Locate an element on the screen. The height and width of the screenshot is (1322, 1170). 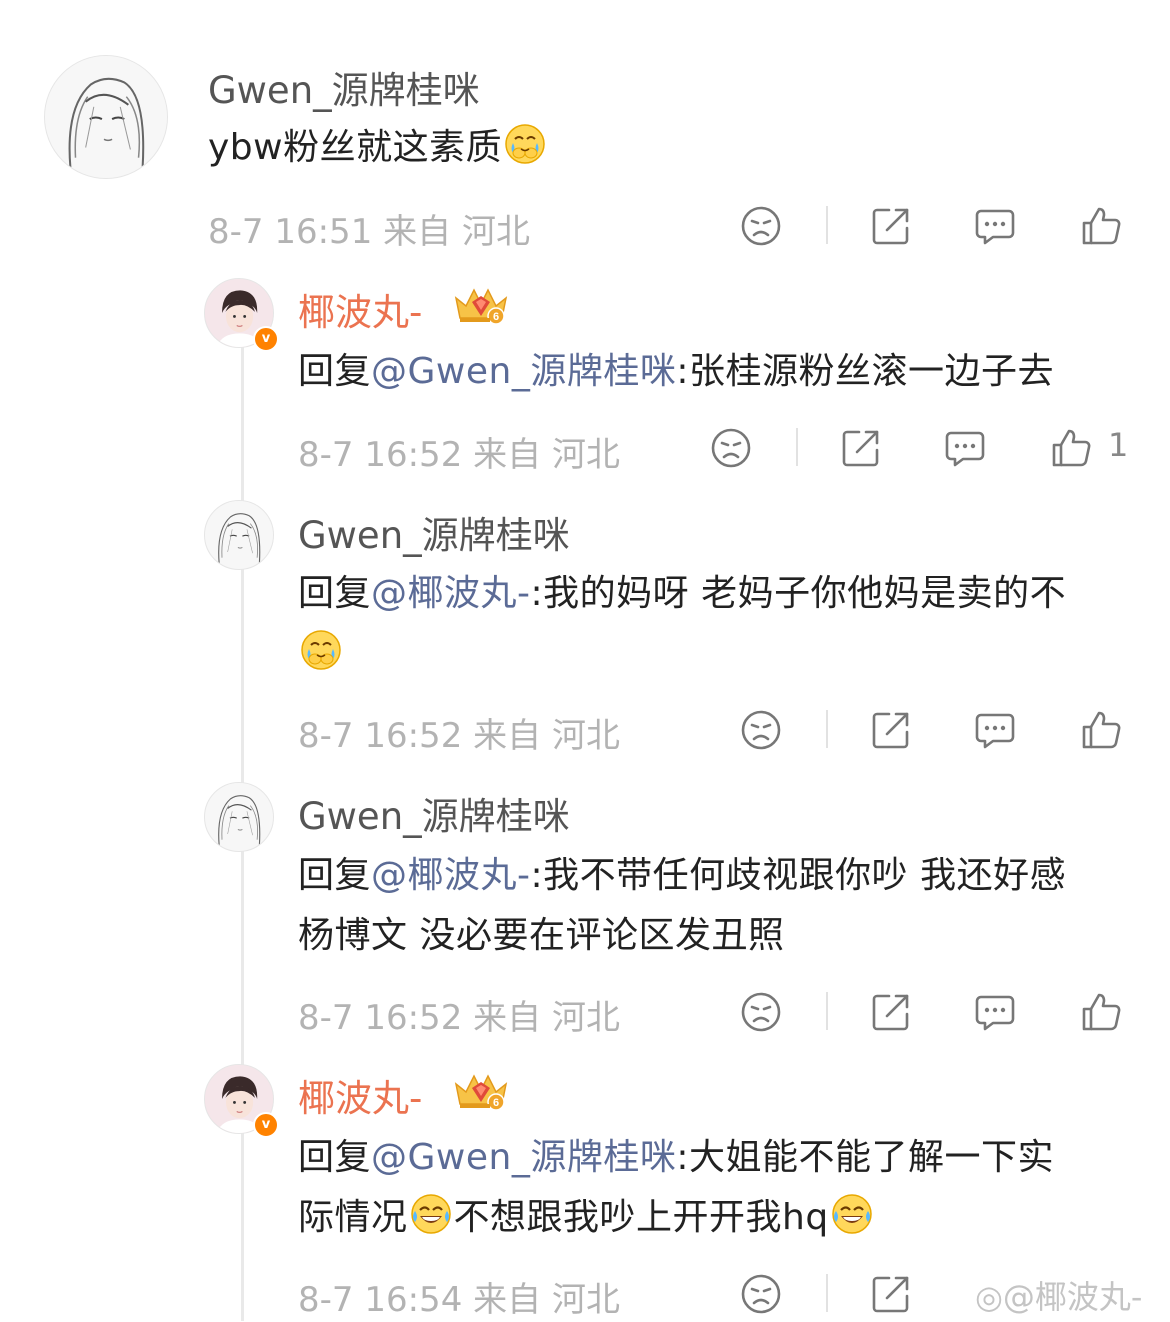
comment-text-line1: :我不带任何歧视跟你吵 我还好感 is located at coordinates (798, 875).